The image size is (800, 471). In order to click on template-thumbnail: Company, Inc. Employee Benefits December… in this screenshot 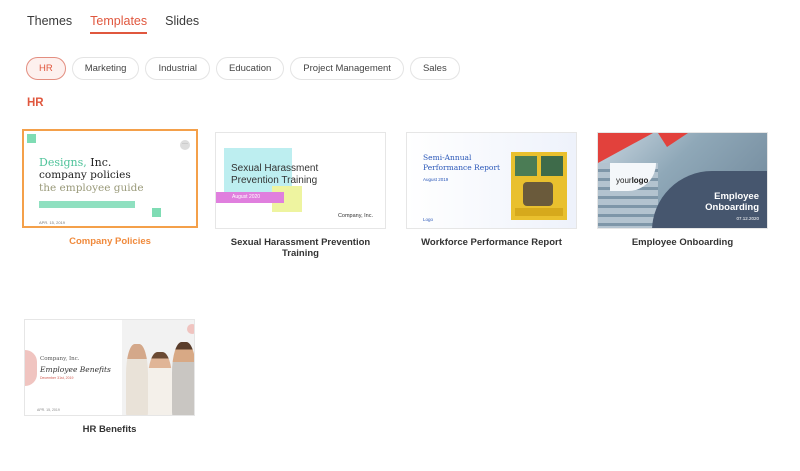, I will do `click(109, 367)`.